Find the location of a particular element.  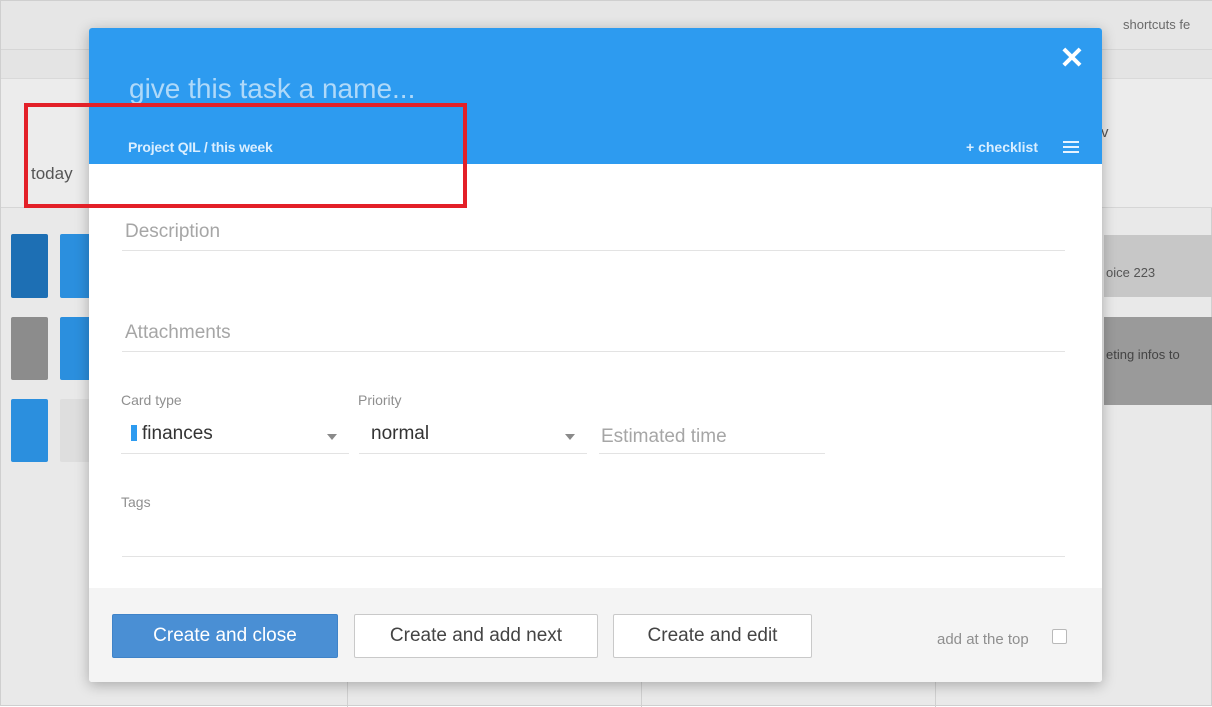

shortcuts-link: shortcuts fe is located at coordinates (1156, 24).